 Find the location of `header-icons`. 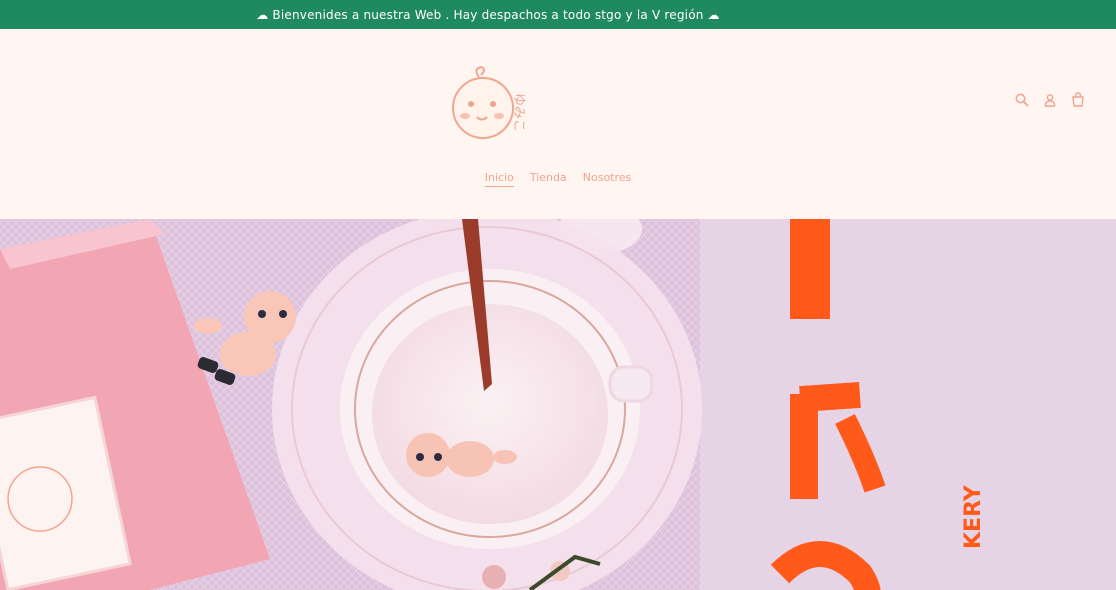

header-icons is located at coordinates (1050, 100).